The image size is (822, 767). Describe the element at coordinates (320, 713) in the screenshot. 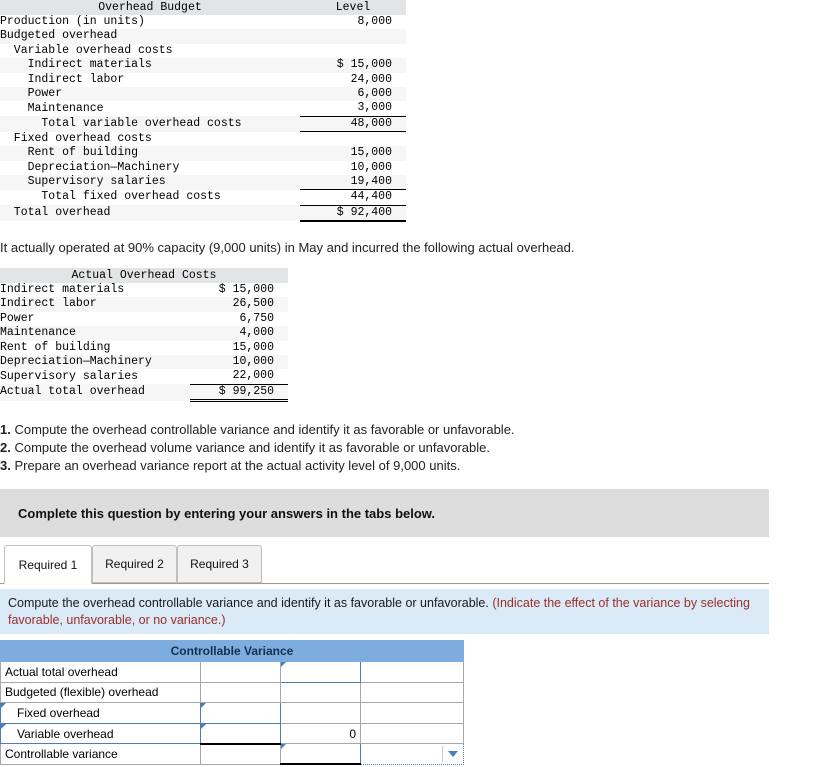

I see `cell-fixed-overhead-col3` at that location.